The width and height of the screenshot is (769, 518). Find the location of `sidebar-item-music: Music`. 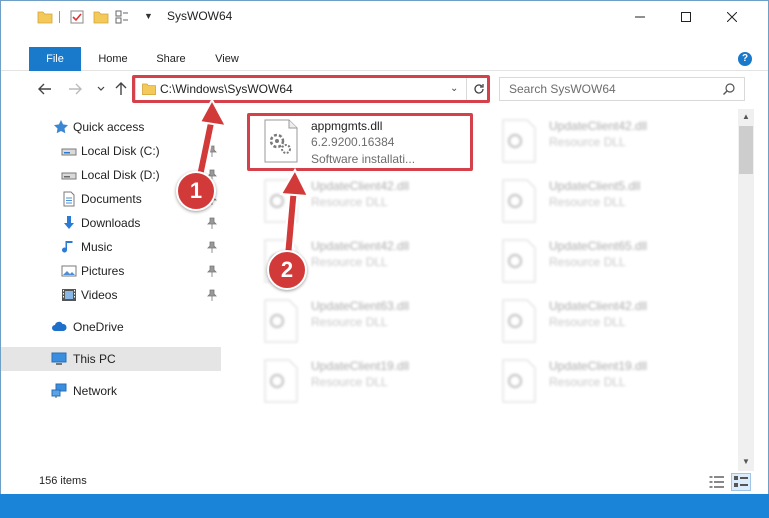

sidebar-item-music: Music is located at coordinates (111, 247).